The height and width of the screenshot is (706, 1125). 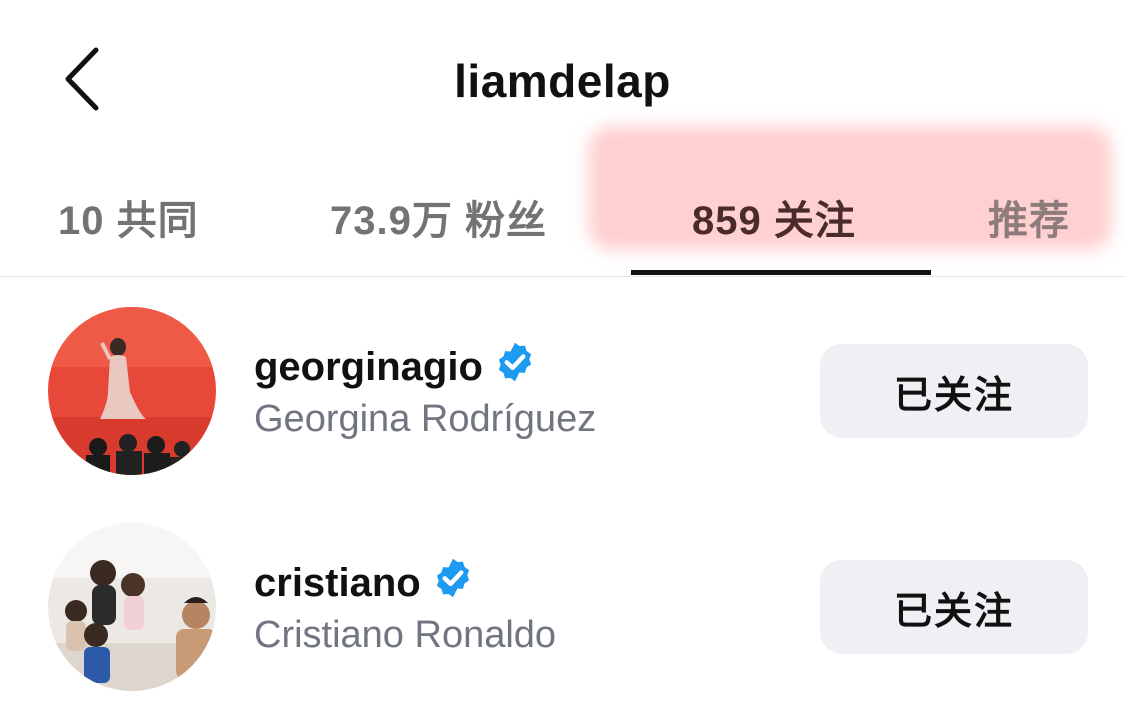 I want to click on username-text: georginagio, so click(x=368, y=366).